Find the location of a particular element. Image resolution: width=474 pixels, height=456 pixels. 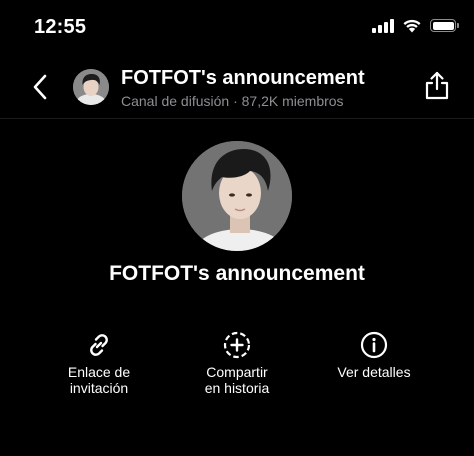

battery-icon is located at coordinates (444, 25).